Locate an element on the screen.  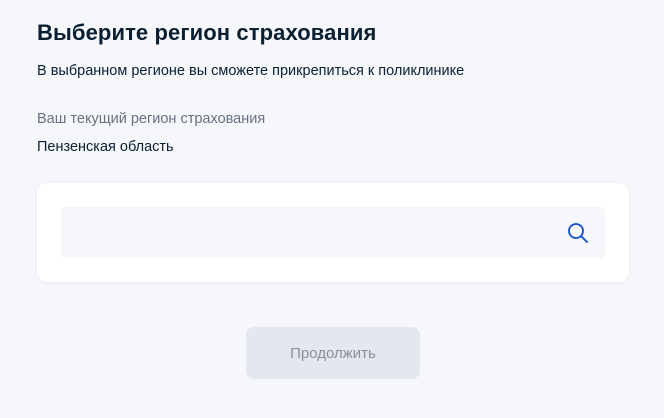
search-field is located at coordinates (333, 232).